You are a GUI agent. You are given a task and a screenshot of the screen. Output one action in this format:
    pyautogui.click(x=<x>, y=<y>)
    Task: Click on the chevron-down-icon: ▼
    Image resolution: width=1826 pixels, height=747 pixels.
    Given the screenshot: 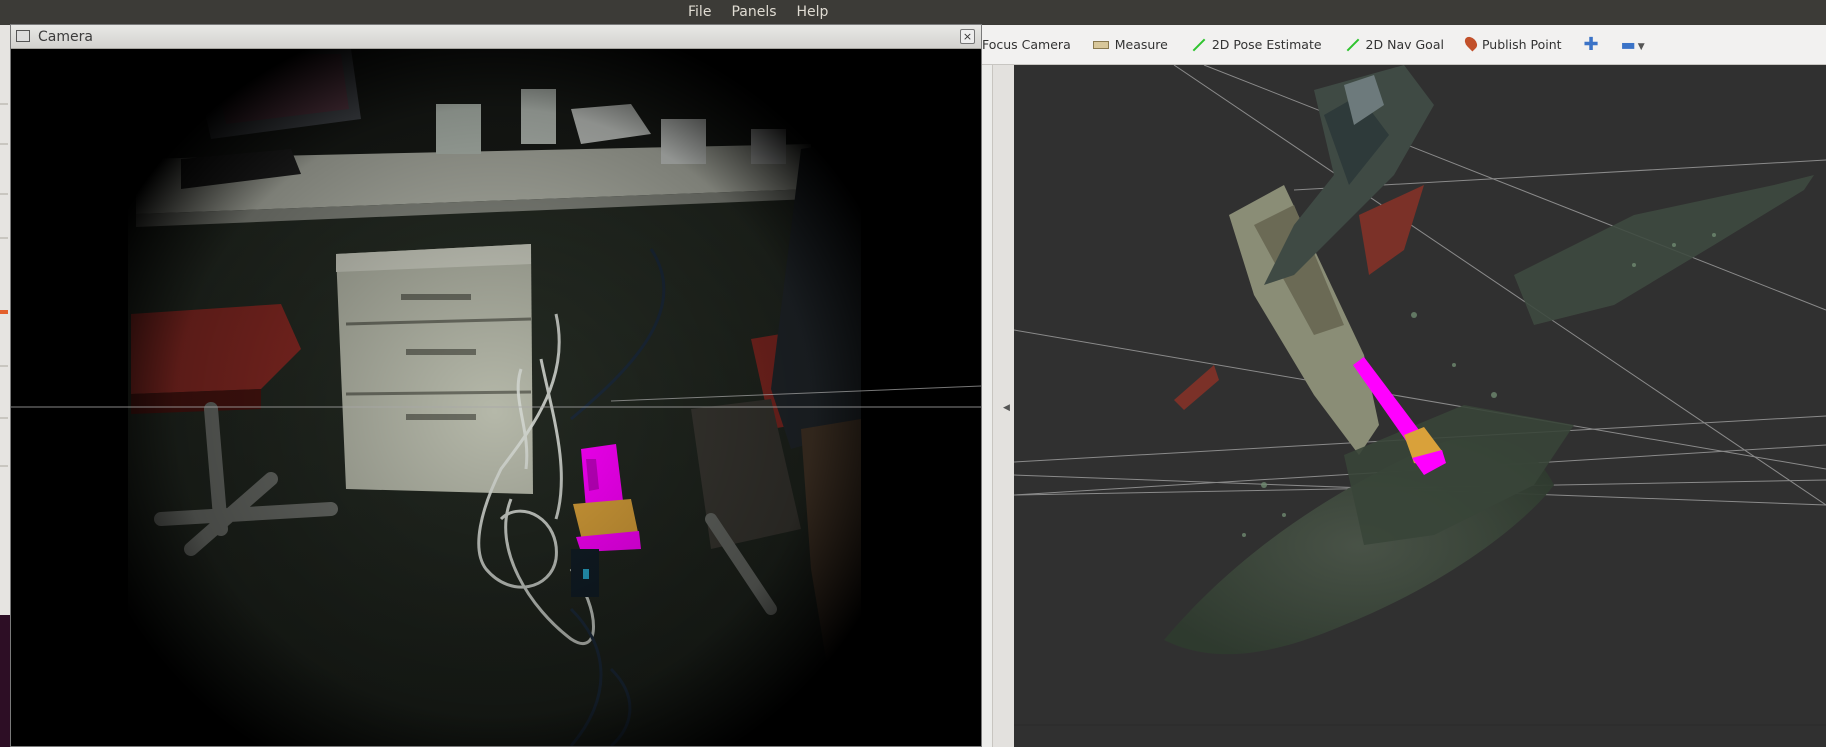 What is the action you would take?
    pyautogui.click(x=1641, y=46)
    